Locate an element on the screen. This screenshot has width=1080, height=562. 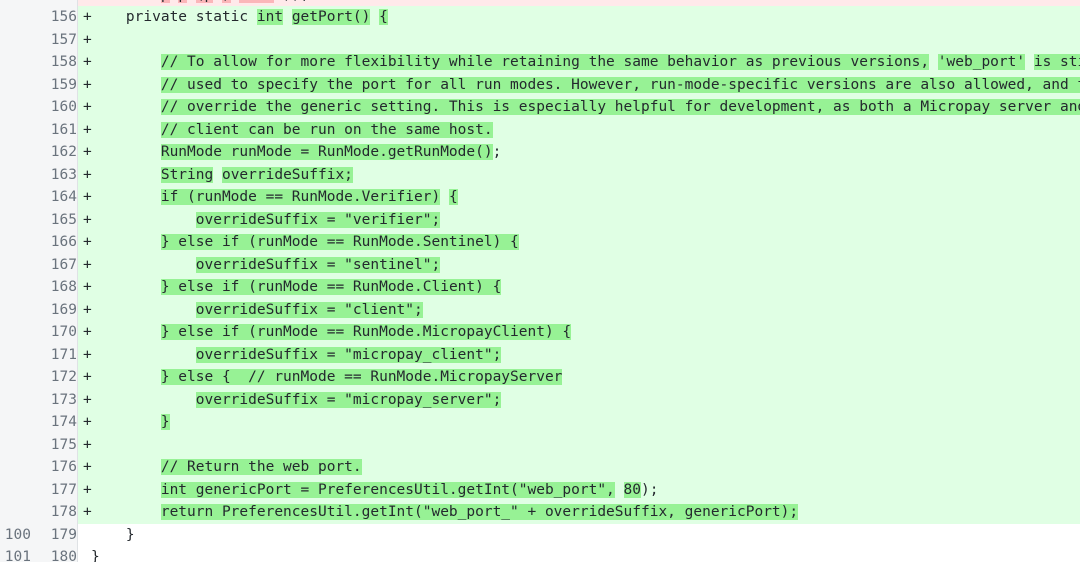
line-number-gutter: 168 is located at coordinates (39, 287).